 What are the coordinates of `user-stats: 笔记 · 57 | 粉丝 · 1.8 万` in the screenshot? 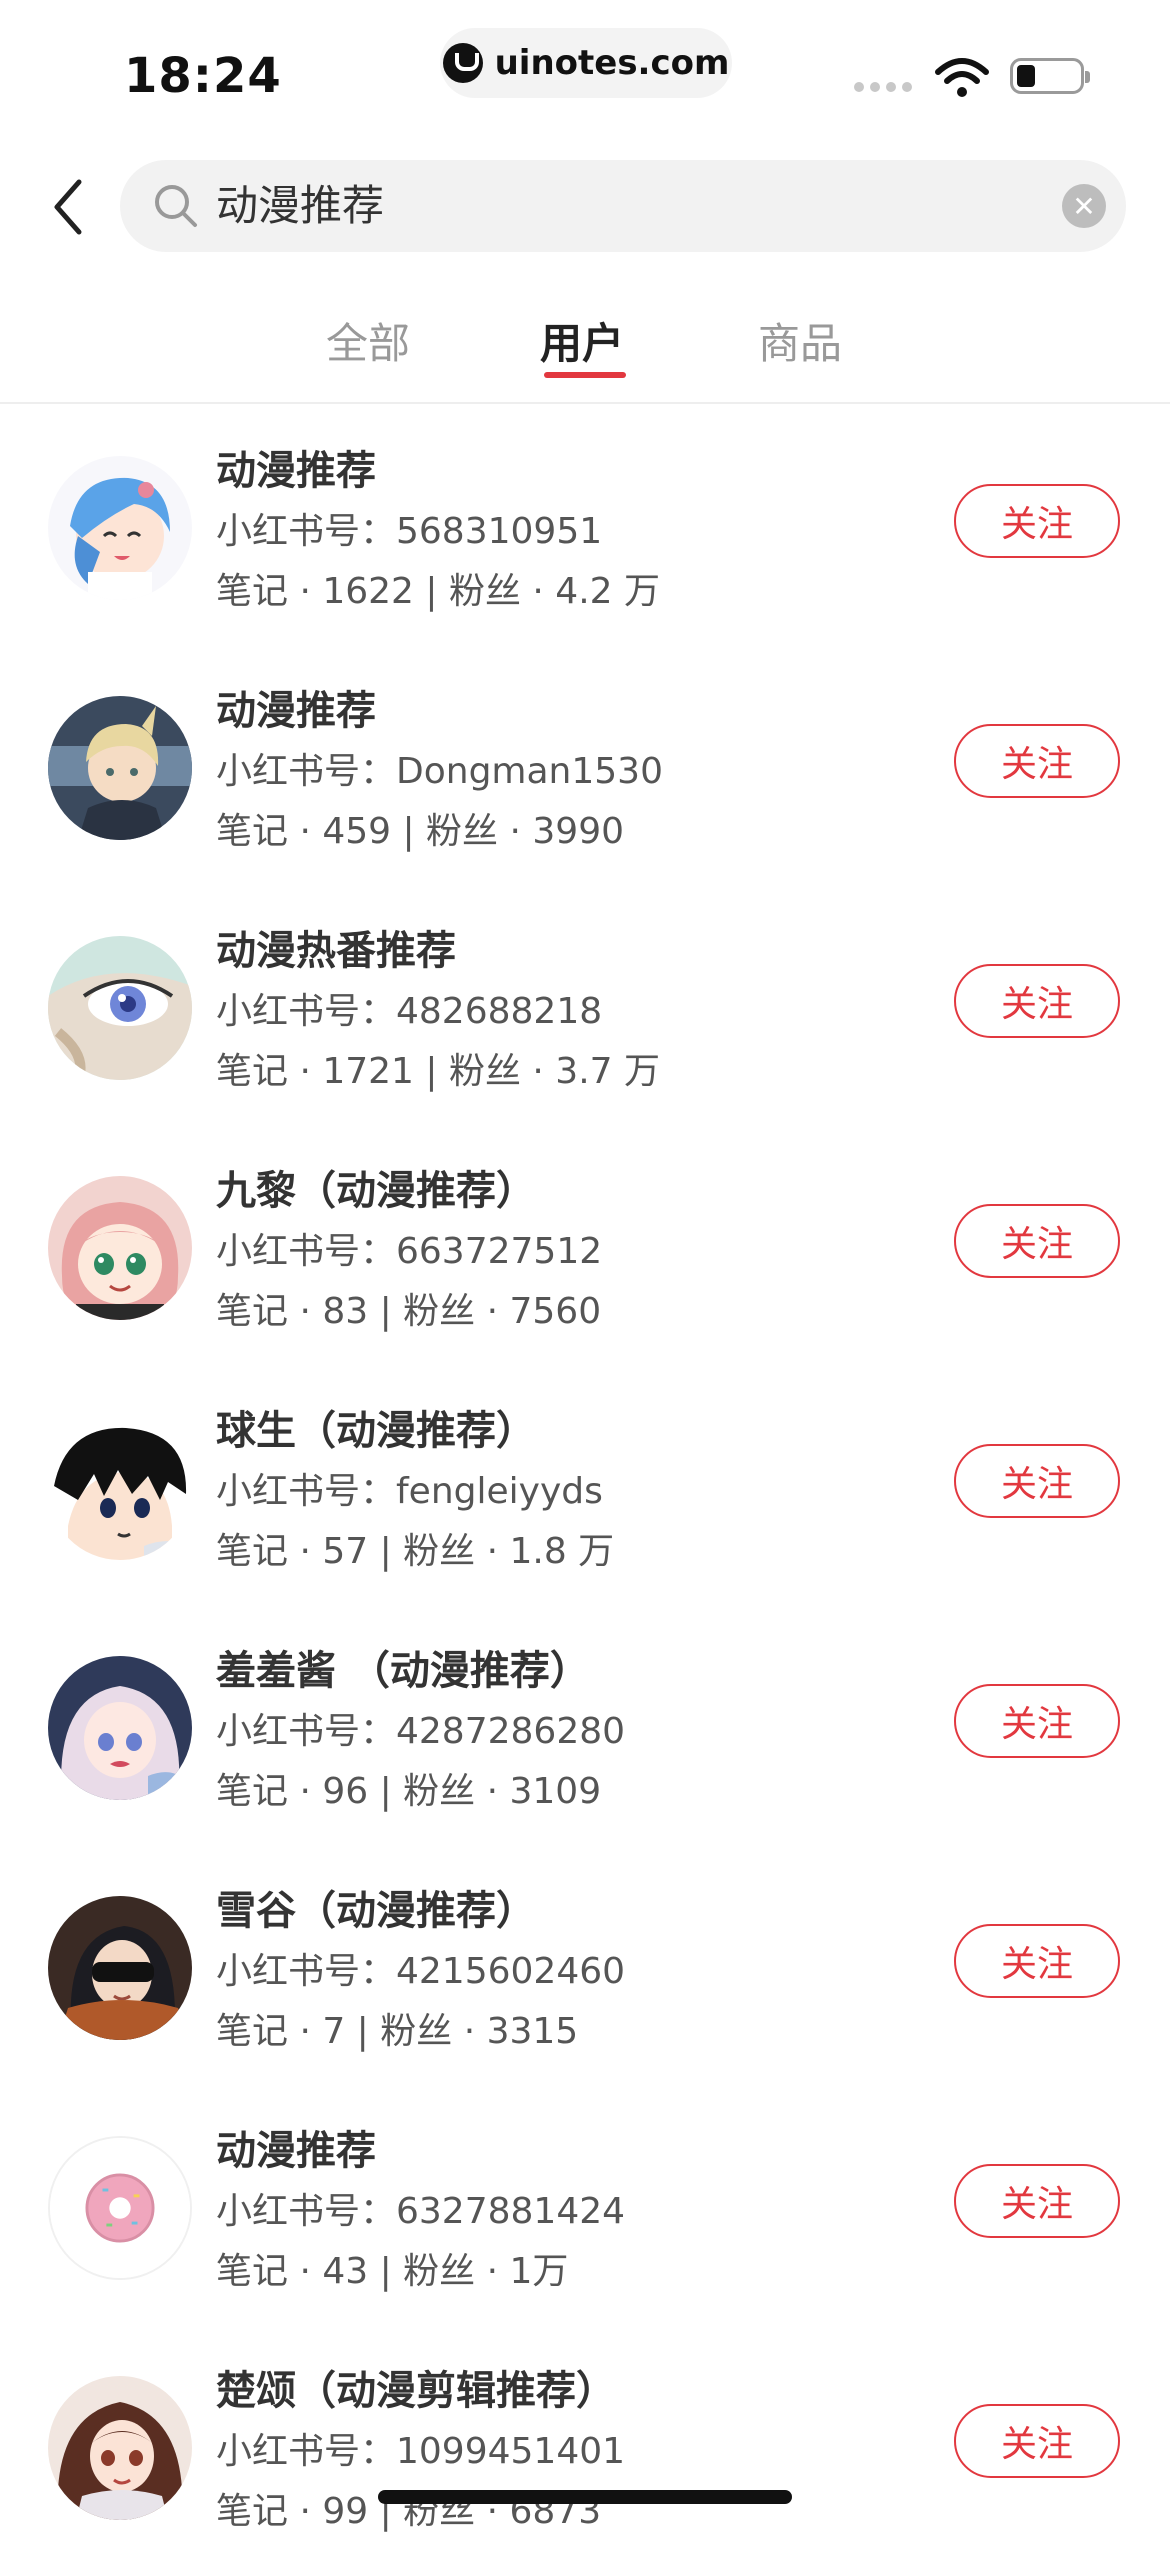 It's located at (415, 1551).